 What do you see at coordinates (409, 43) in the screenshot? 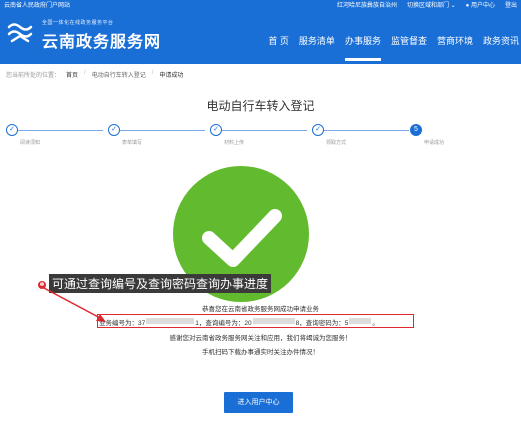
I see `nav-supervision: 监管督查` at bounding box center [409, 43].